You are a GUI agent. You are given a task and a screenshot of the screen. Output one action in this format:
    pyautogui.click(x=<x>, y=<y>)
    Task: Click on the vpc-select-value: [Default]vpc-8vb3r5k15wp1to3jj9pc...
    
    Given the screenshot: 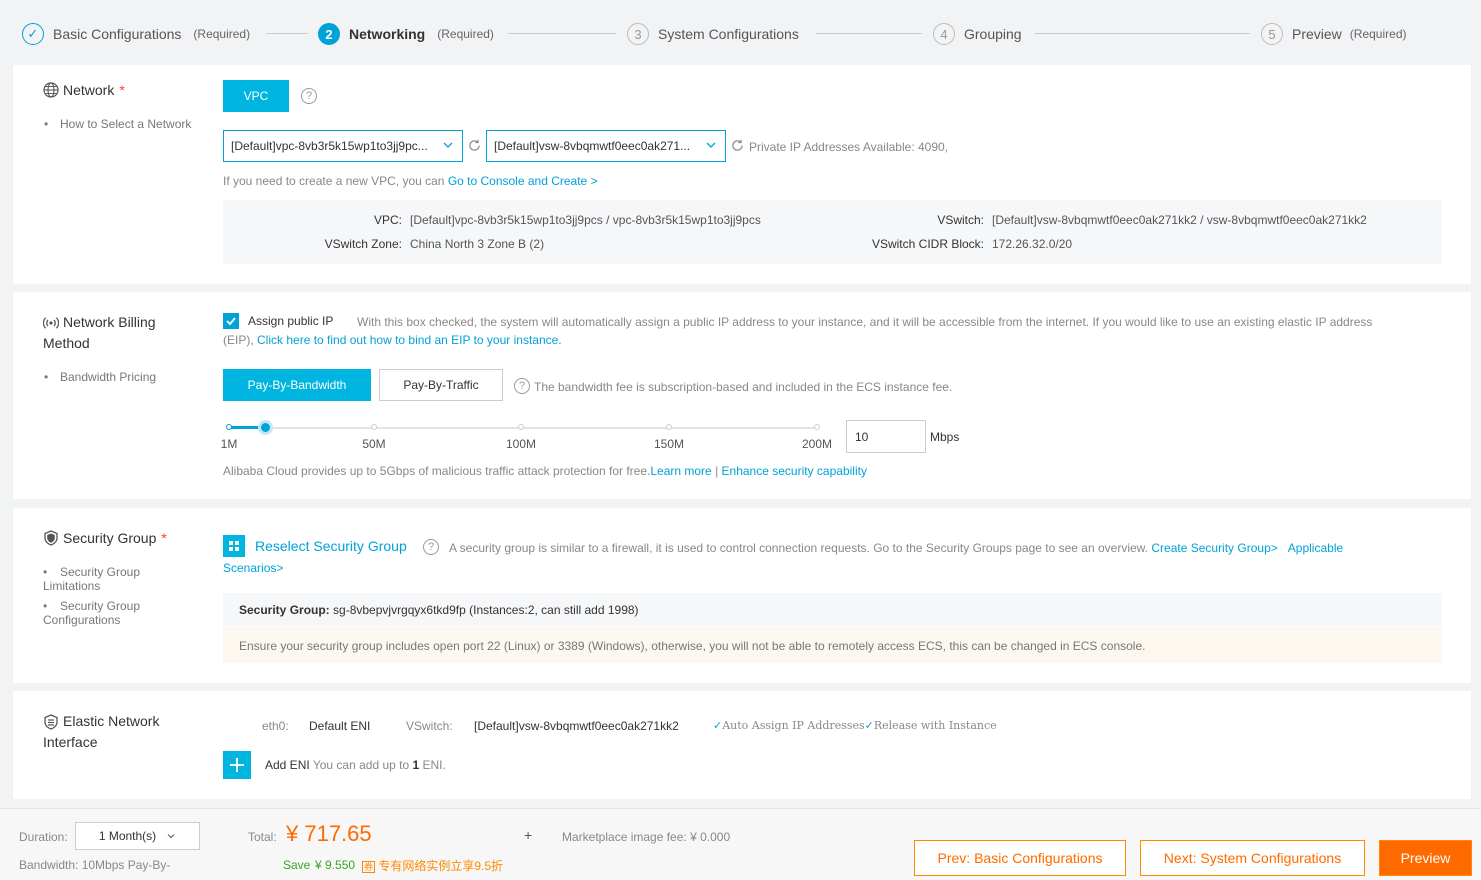 What is the action you would take?
    pyautogui.click(x=329, y=146)
    